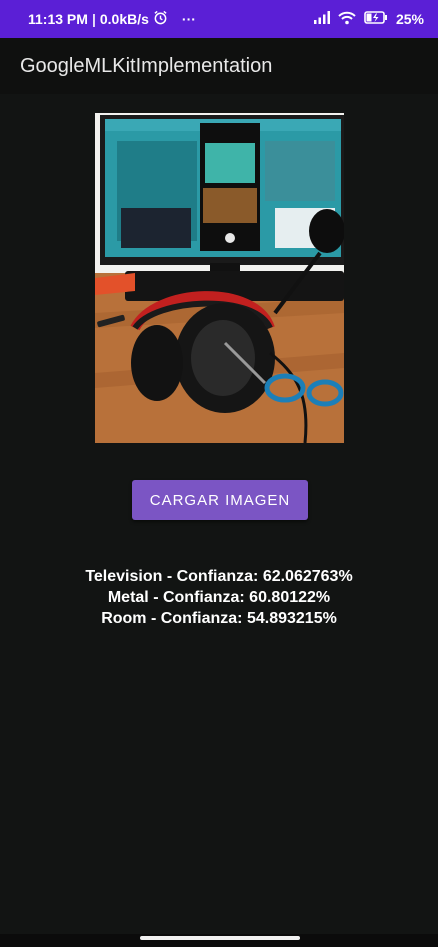 This screenshot has width=438, height=947. Describe the element at coordinates (124, 19) in the screenshot. I see `status-net-speed: 0.0kB/s` at that location.